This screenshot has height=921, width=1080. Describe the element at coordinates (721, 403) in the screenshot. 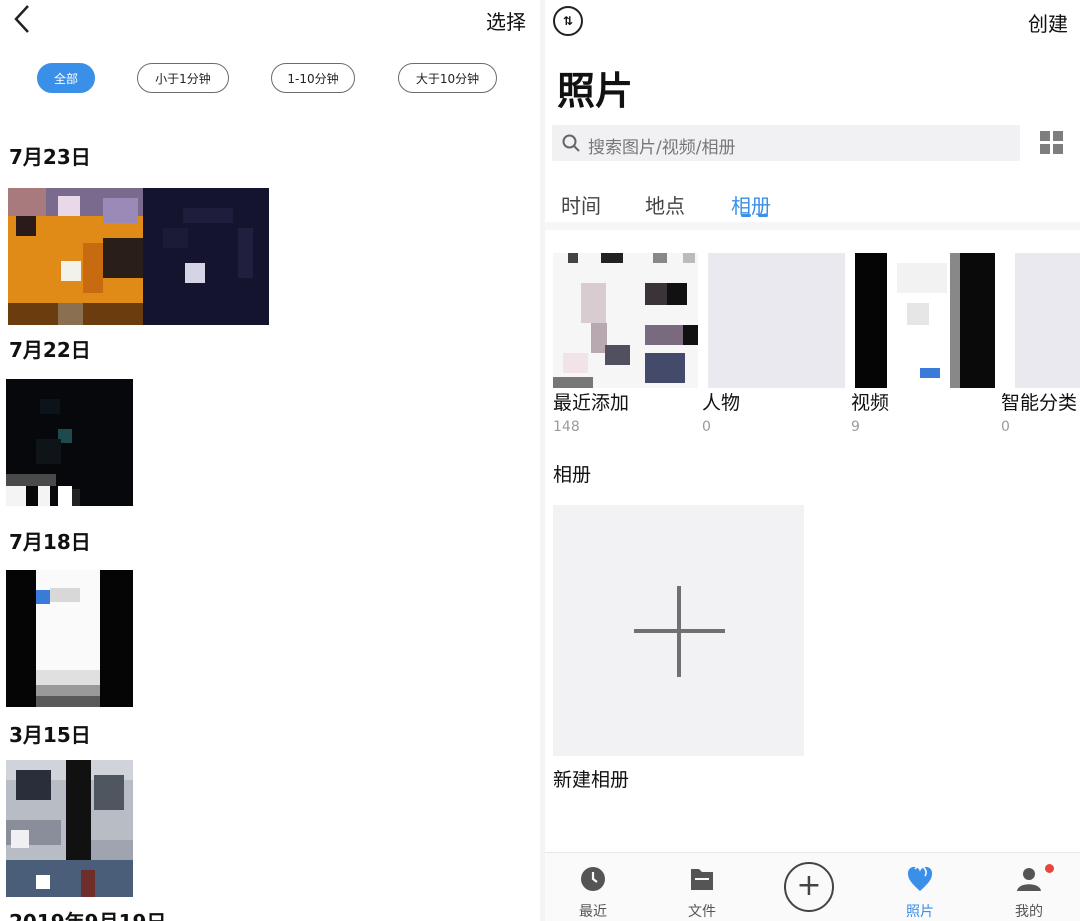

I see `album-name: 人物` at that location.